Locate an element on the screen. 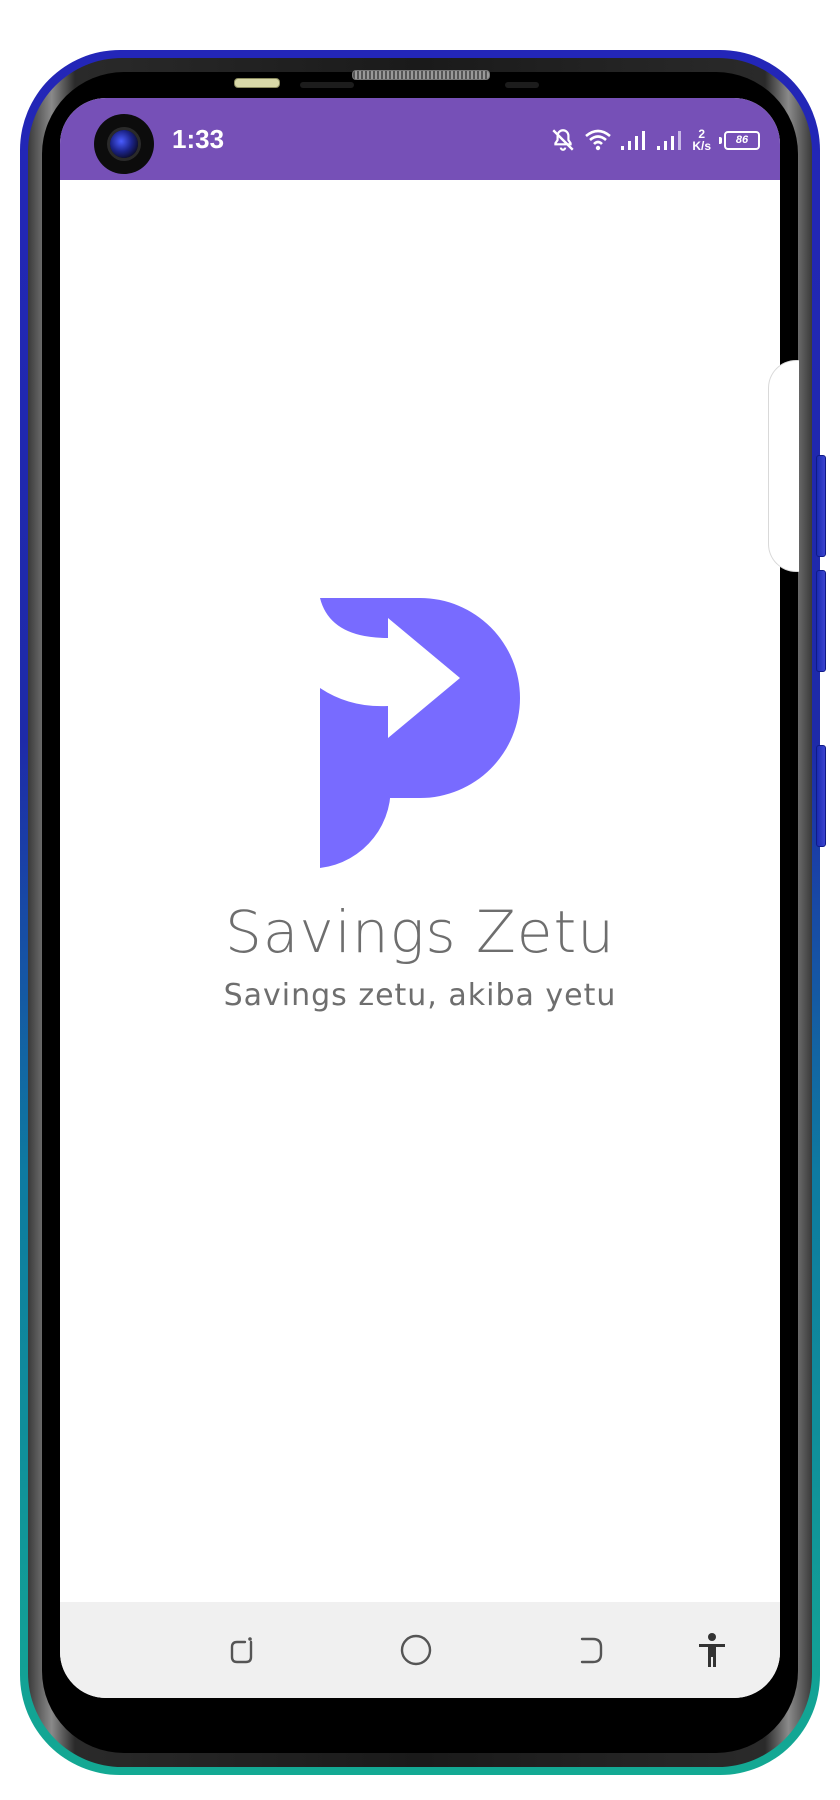 This screenshot has width=840, height=1800. signal-2-icon is located at coordinates (670, 140).